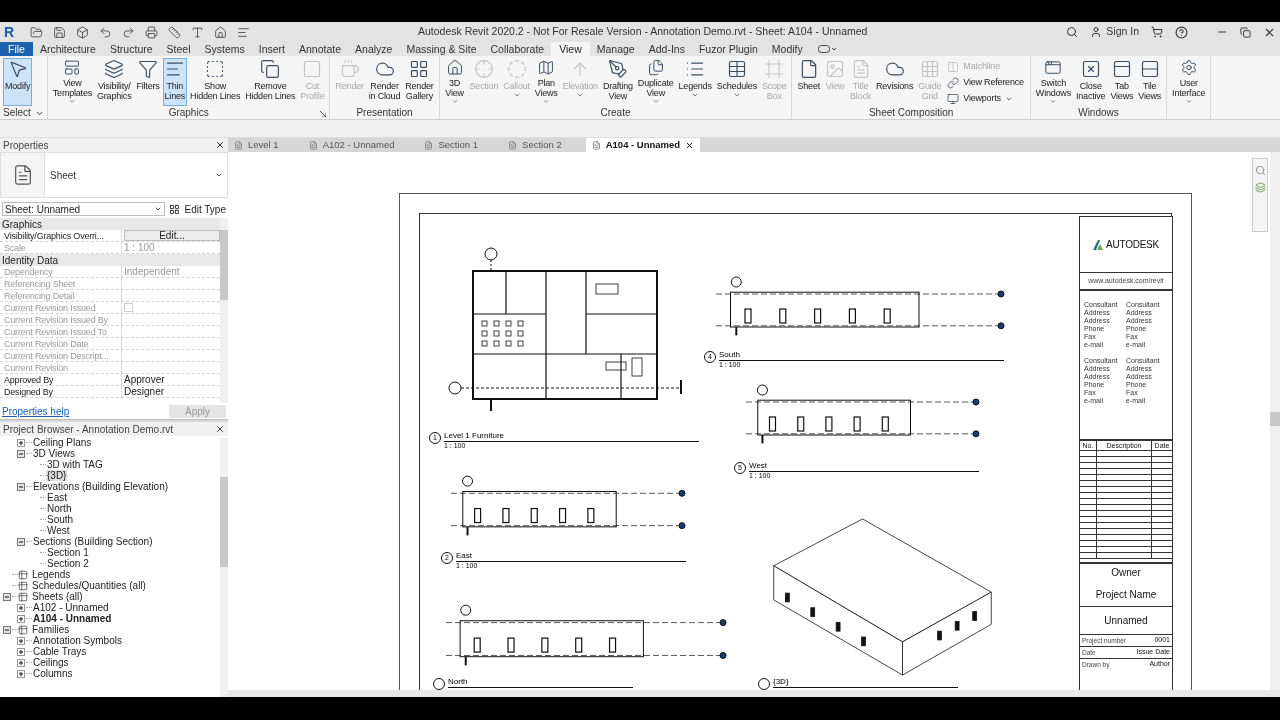 The height and width of the screenshot is (720, 1280). What do you see at coordinates (570, 49) in the screenshot?
I see `ribbon-tab: View` at bounding box center [570, 49].